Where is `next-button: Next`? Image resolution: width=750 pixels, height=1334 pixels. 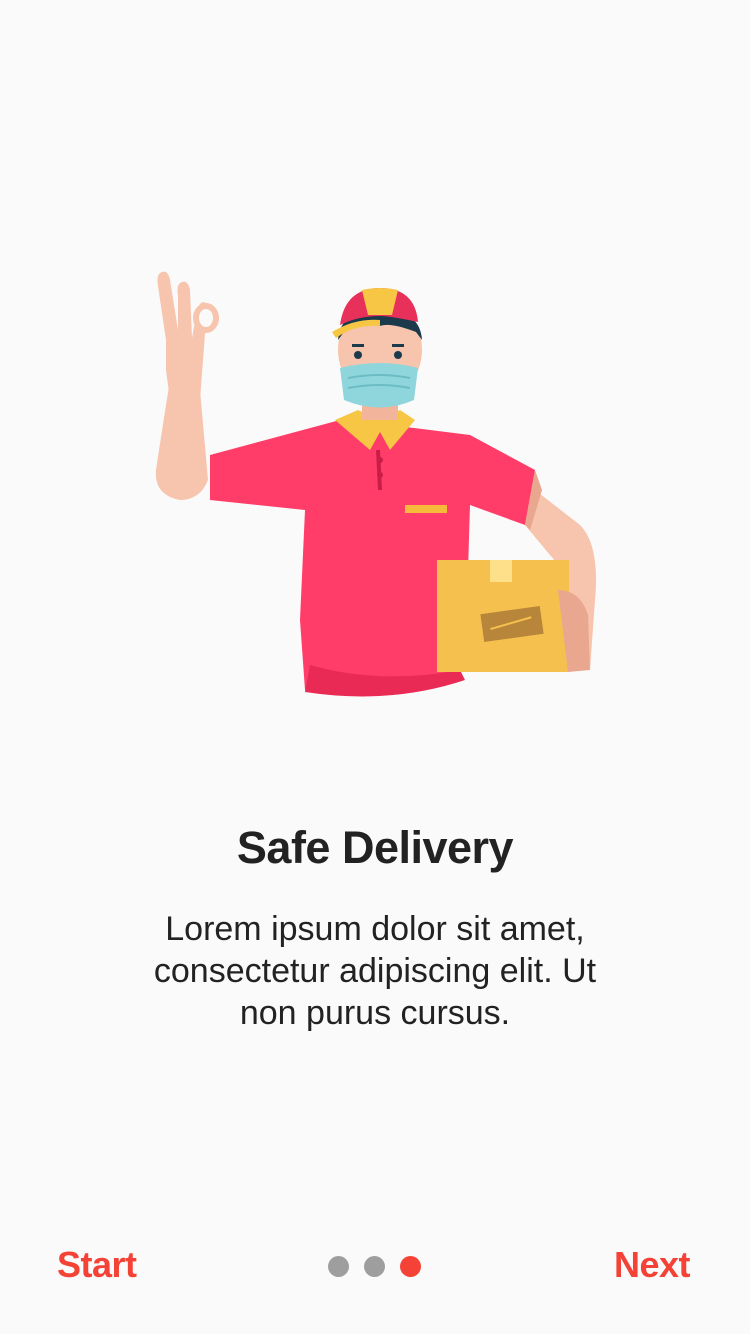 next-button: Next is located at coordinates (652, 1265).